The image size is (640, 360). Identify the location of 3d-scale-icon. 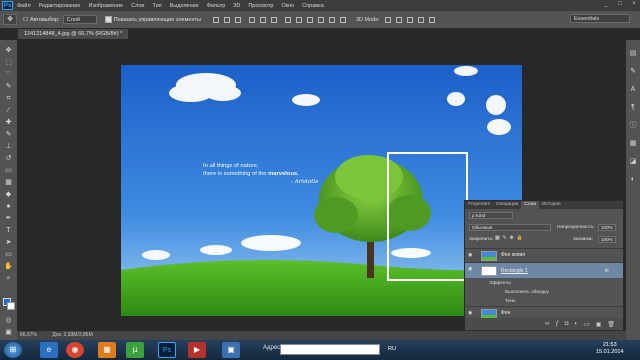
(431, 19).